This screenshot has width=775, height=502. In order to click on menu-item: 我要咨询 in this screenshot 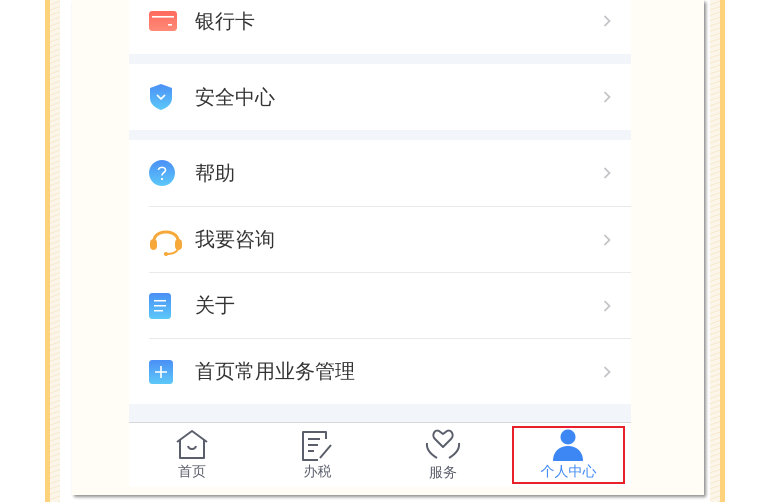, I will do `click(390, 239)`.